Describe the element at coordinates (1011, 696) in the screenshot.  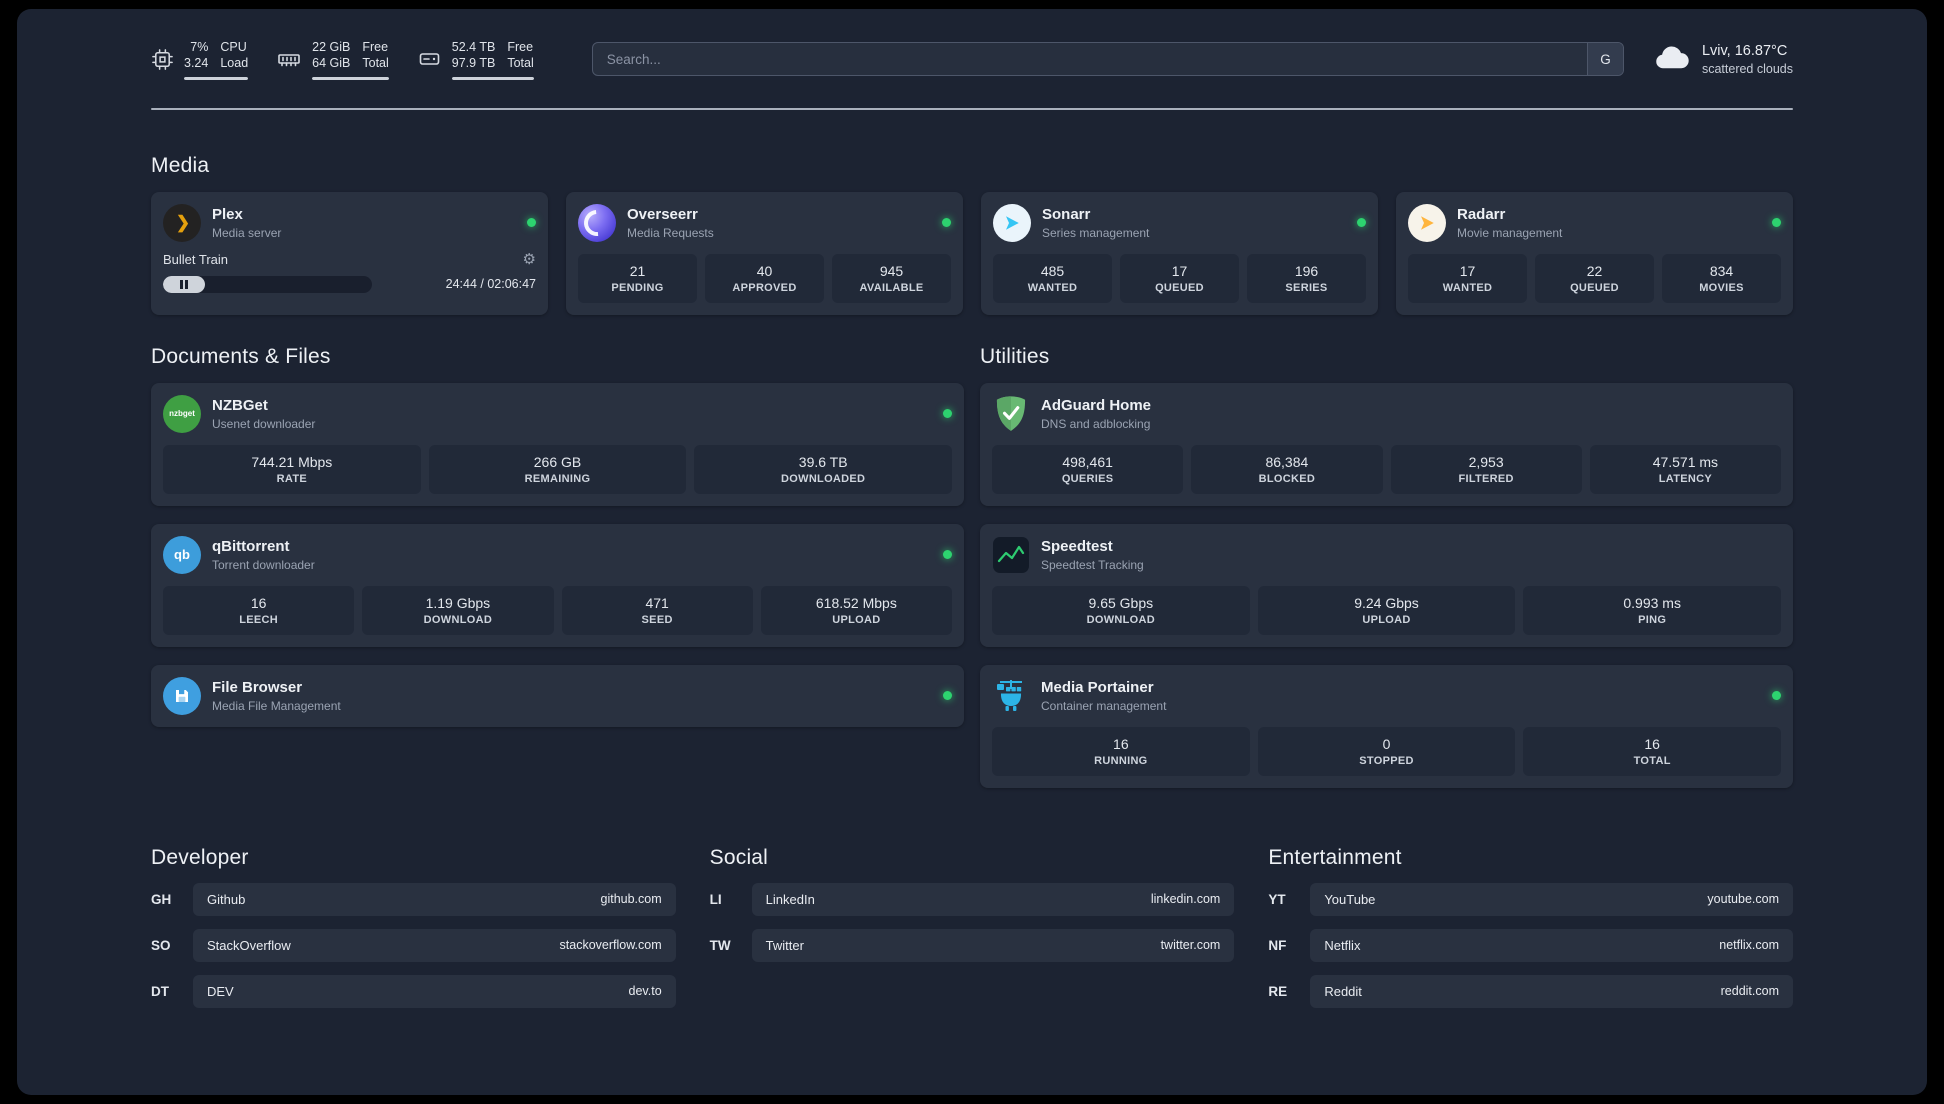
I see `portainer-icon` at that location.